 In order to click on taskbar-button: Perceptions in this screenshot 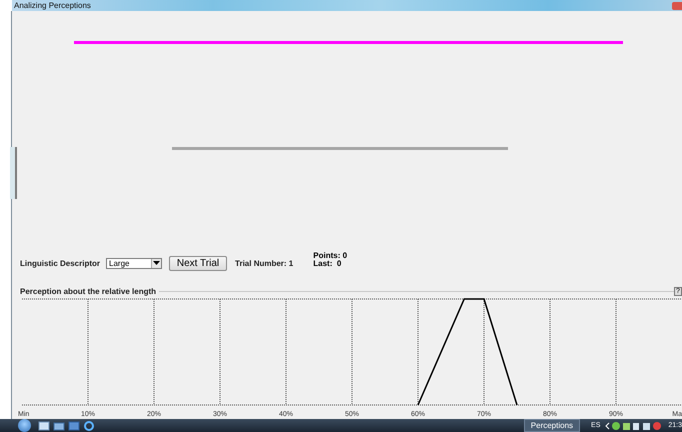, I will do `click(552, 425)`.